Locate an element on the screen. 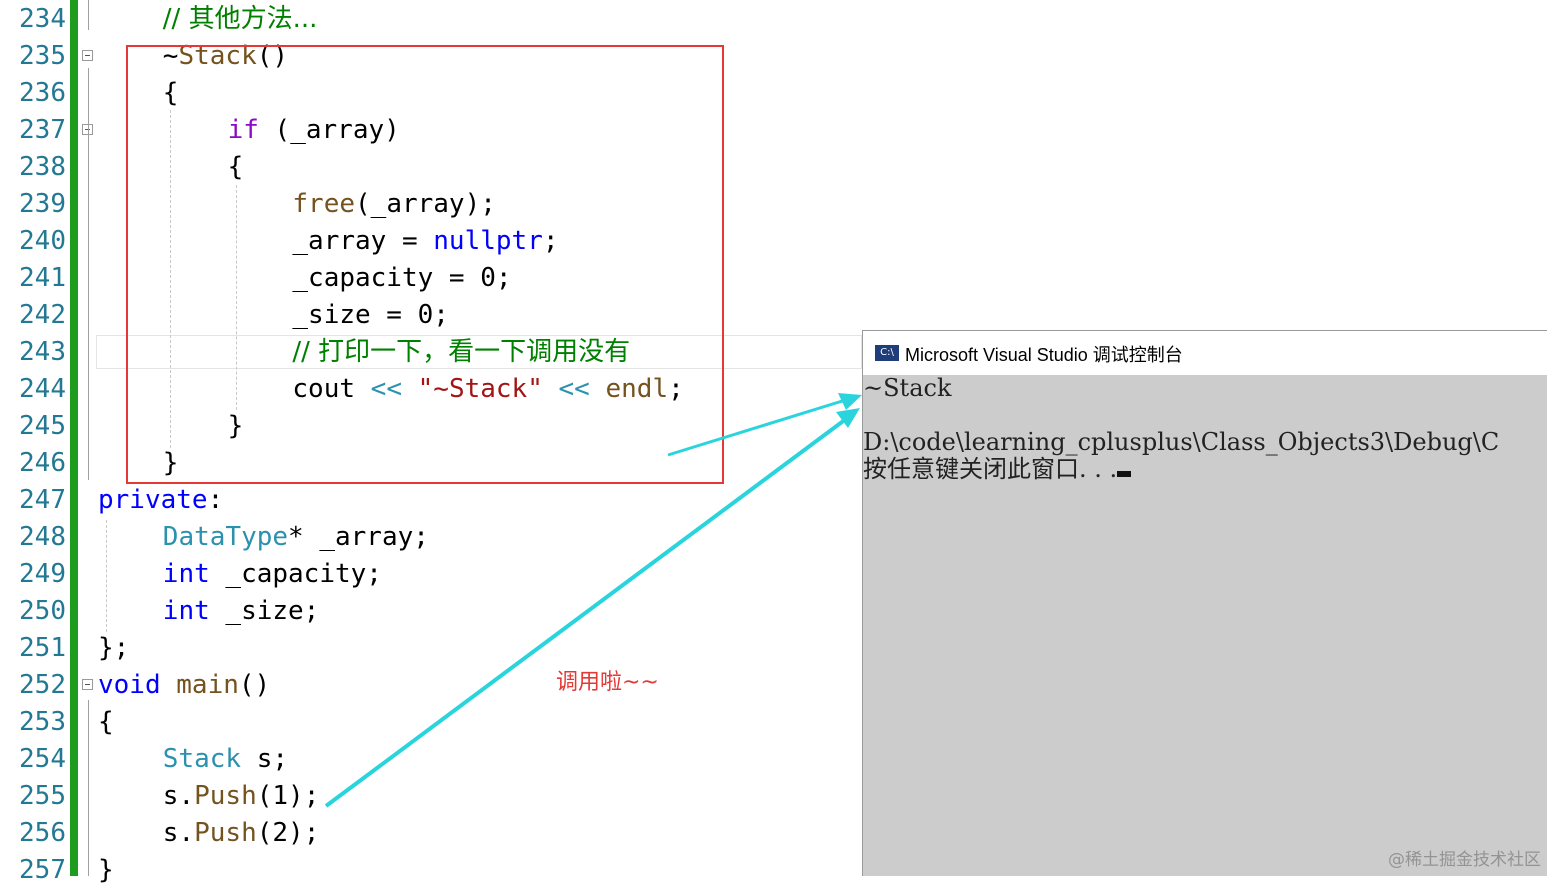 The width and height of the screenshot is (1547, 889). arrow-from-cout is located at coordinates (760, 426).